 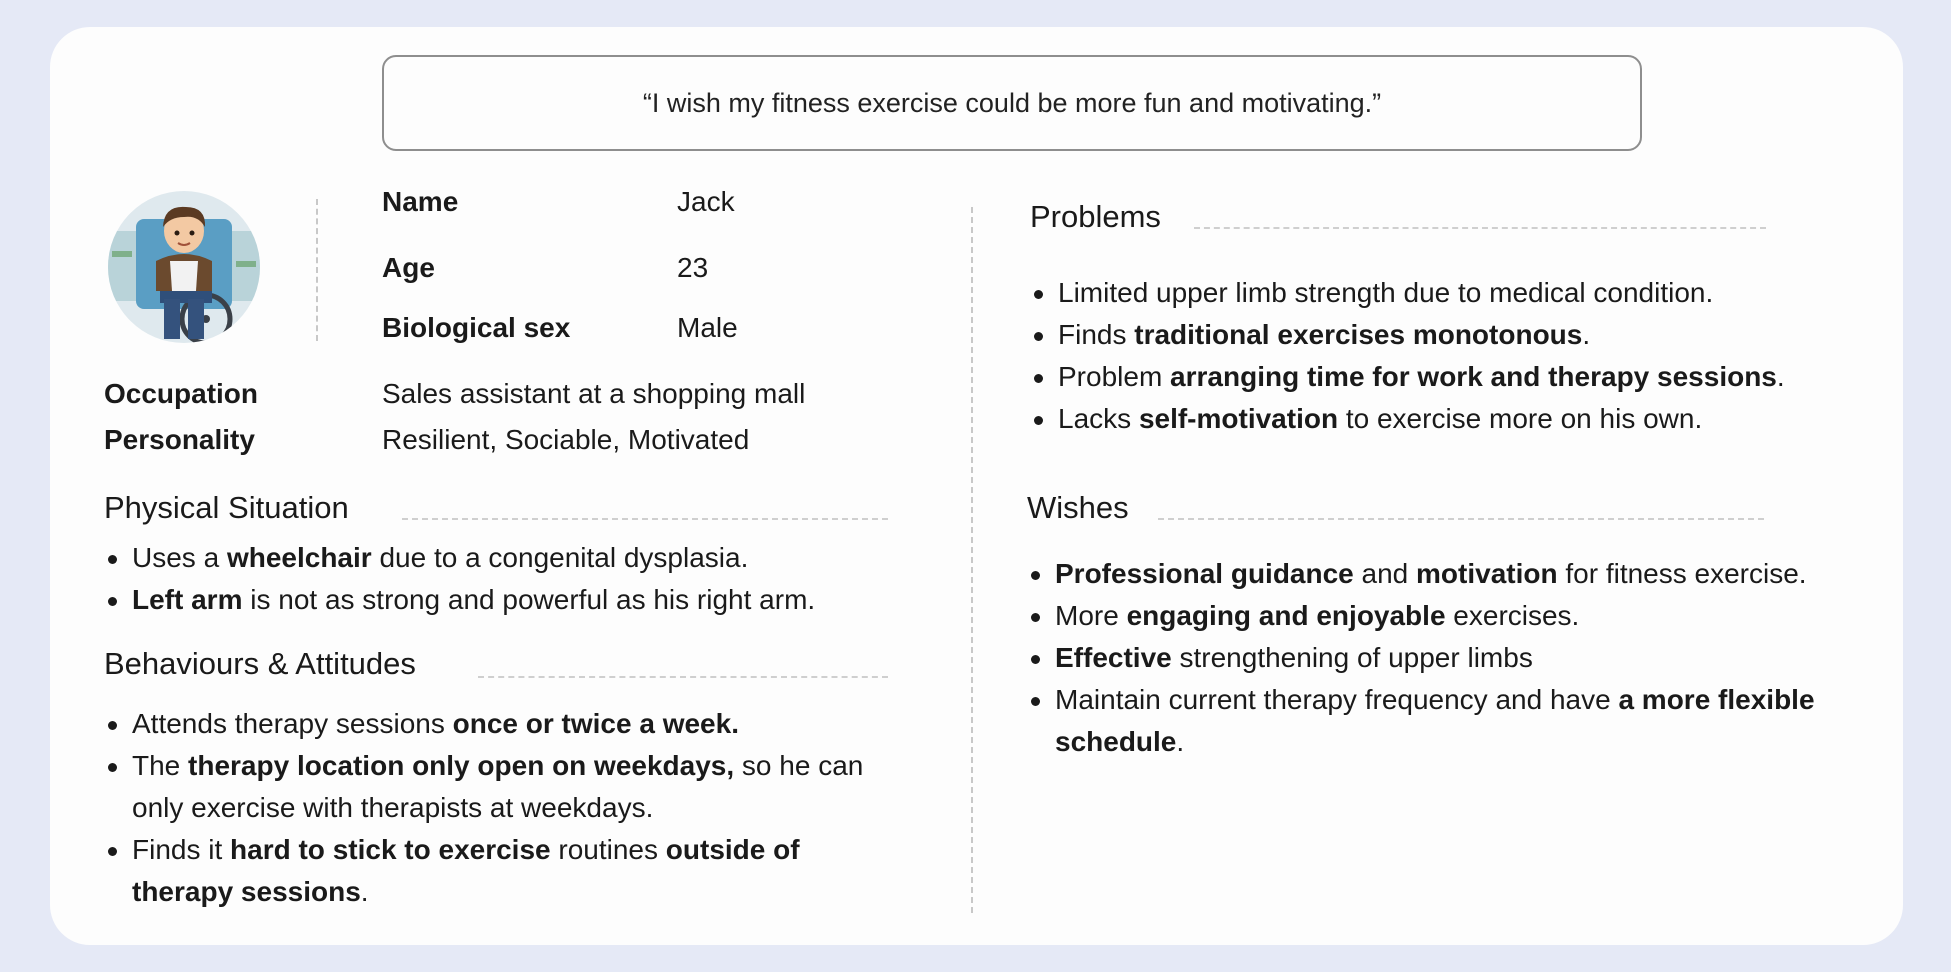 What do you see at coordinates (645, 519) in the screenshot?
I see `physical-heading-rule` at bounding box center [645, 519].